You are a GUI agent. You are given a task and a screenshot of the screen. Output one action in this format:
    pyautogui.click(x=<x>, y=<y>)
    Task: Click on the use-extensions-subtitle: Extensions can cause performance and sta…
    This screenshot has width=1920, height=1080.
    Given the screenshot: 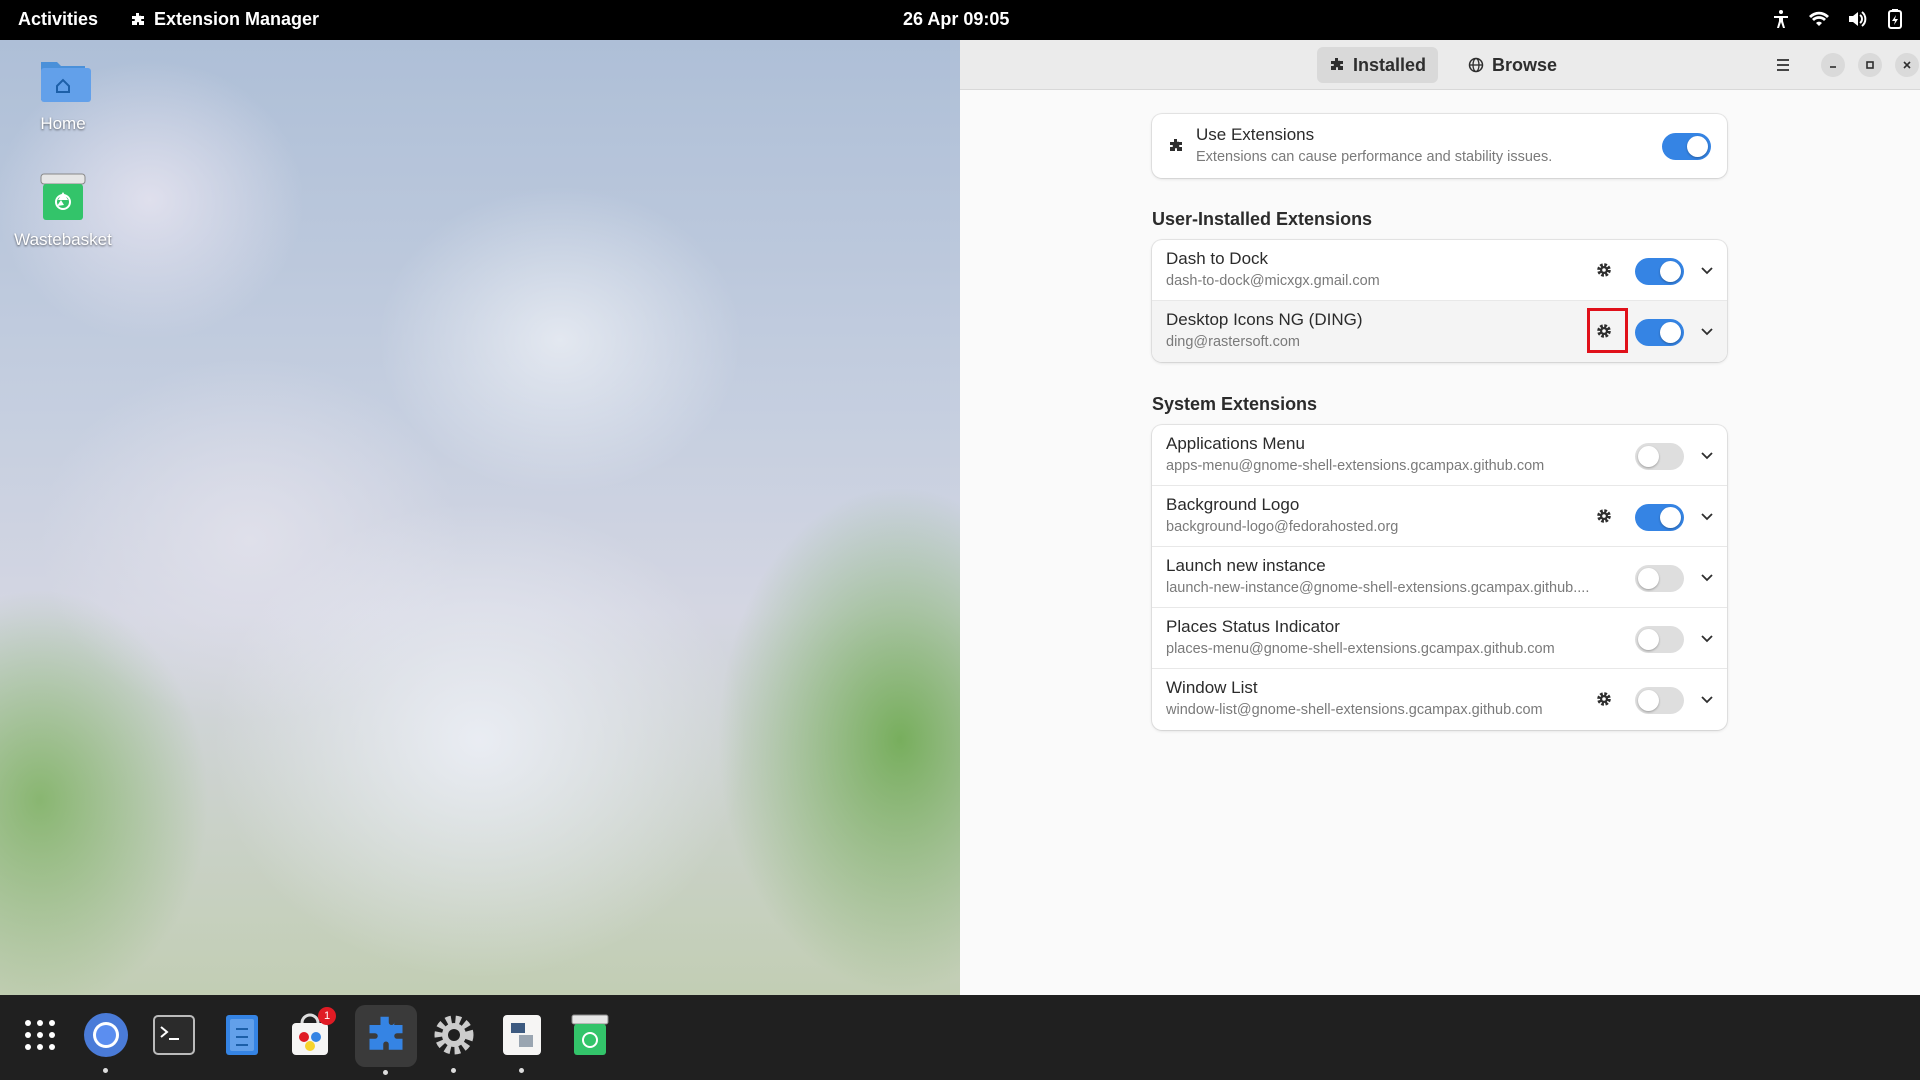 What is the action you would take?
    pyautogui.click(x=1374, y=157)
    